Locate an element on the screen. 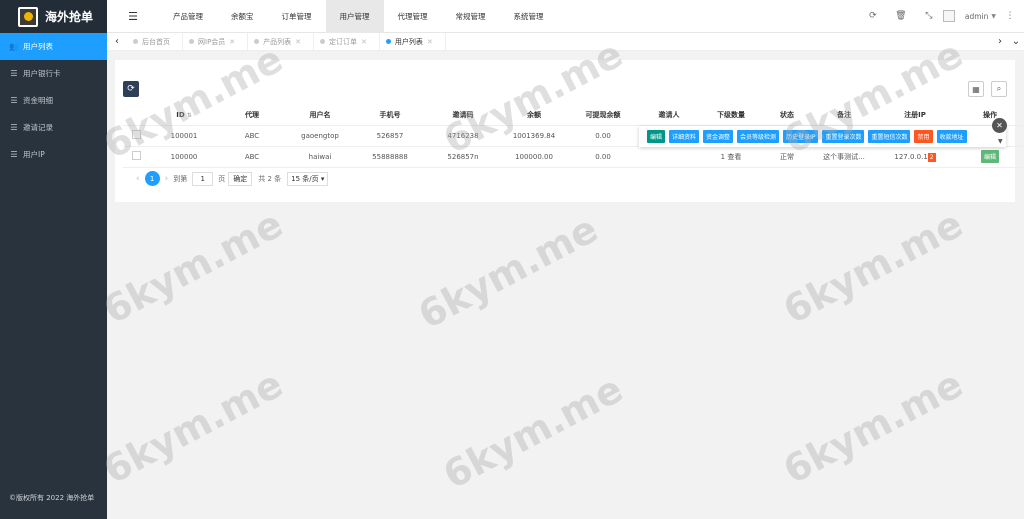 The width and height of the screenshot is (1024, 519). app-name: 海外抢单 is located at coordinates (69, 17).